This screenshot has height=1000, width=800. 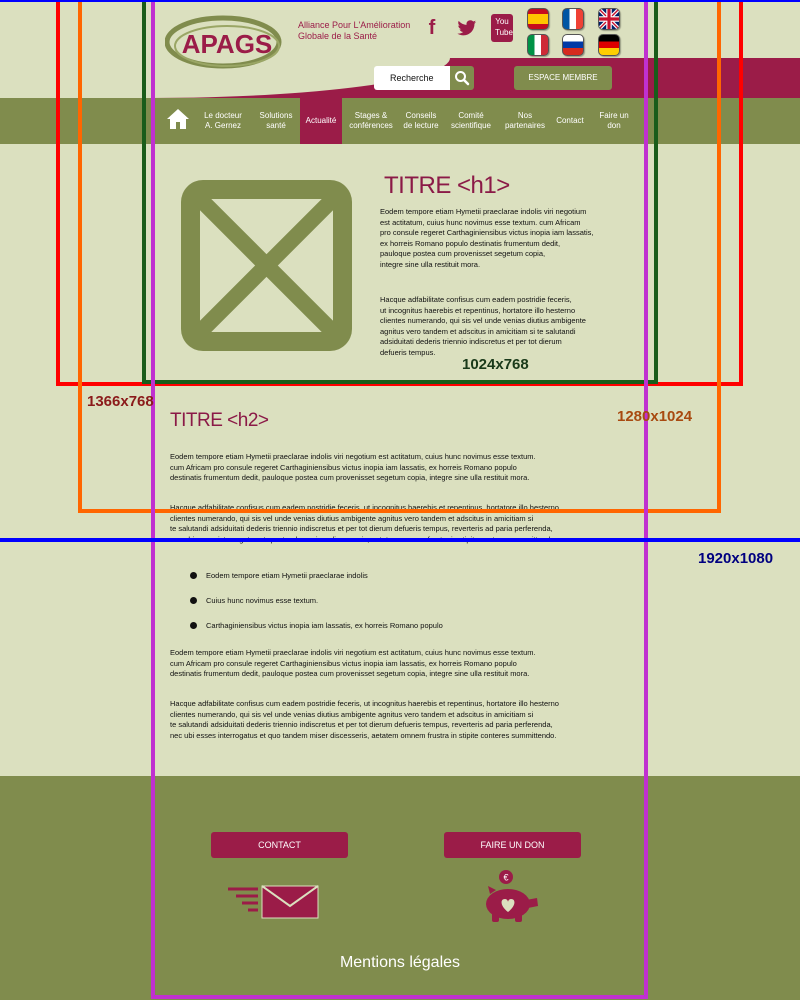 What do you see at coordinates (412, 78) in the screenshot?
I see `search-input: Recherche` at bounding box center [412, 78].